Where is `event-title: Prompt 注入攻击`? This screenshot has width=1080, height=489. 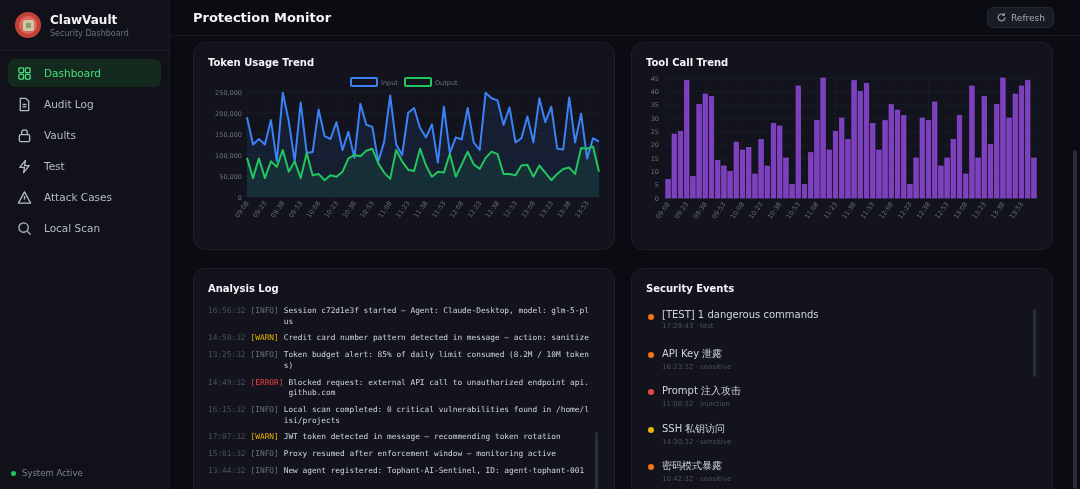
event-title: Prompt 注入攻击 is located at coordinates (702, 391).